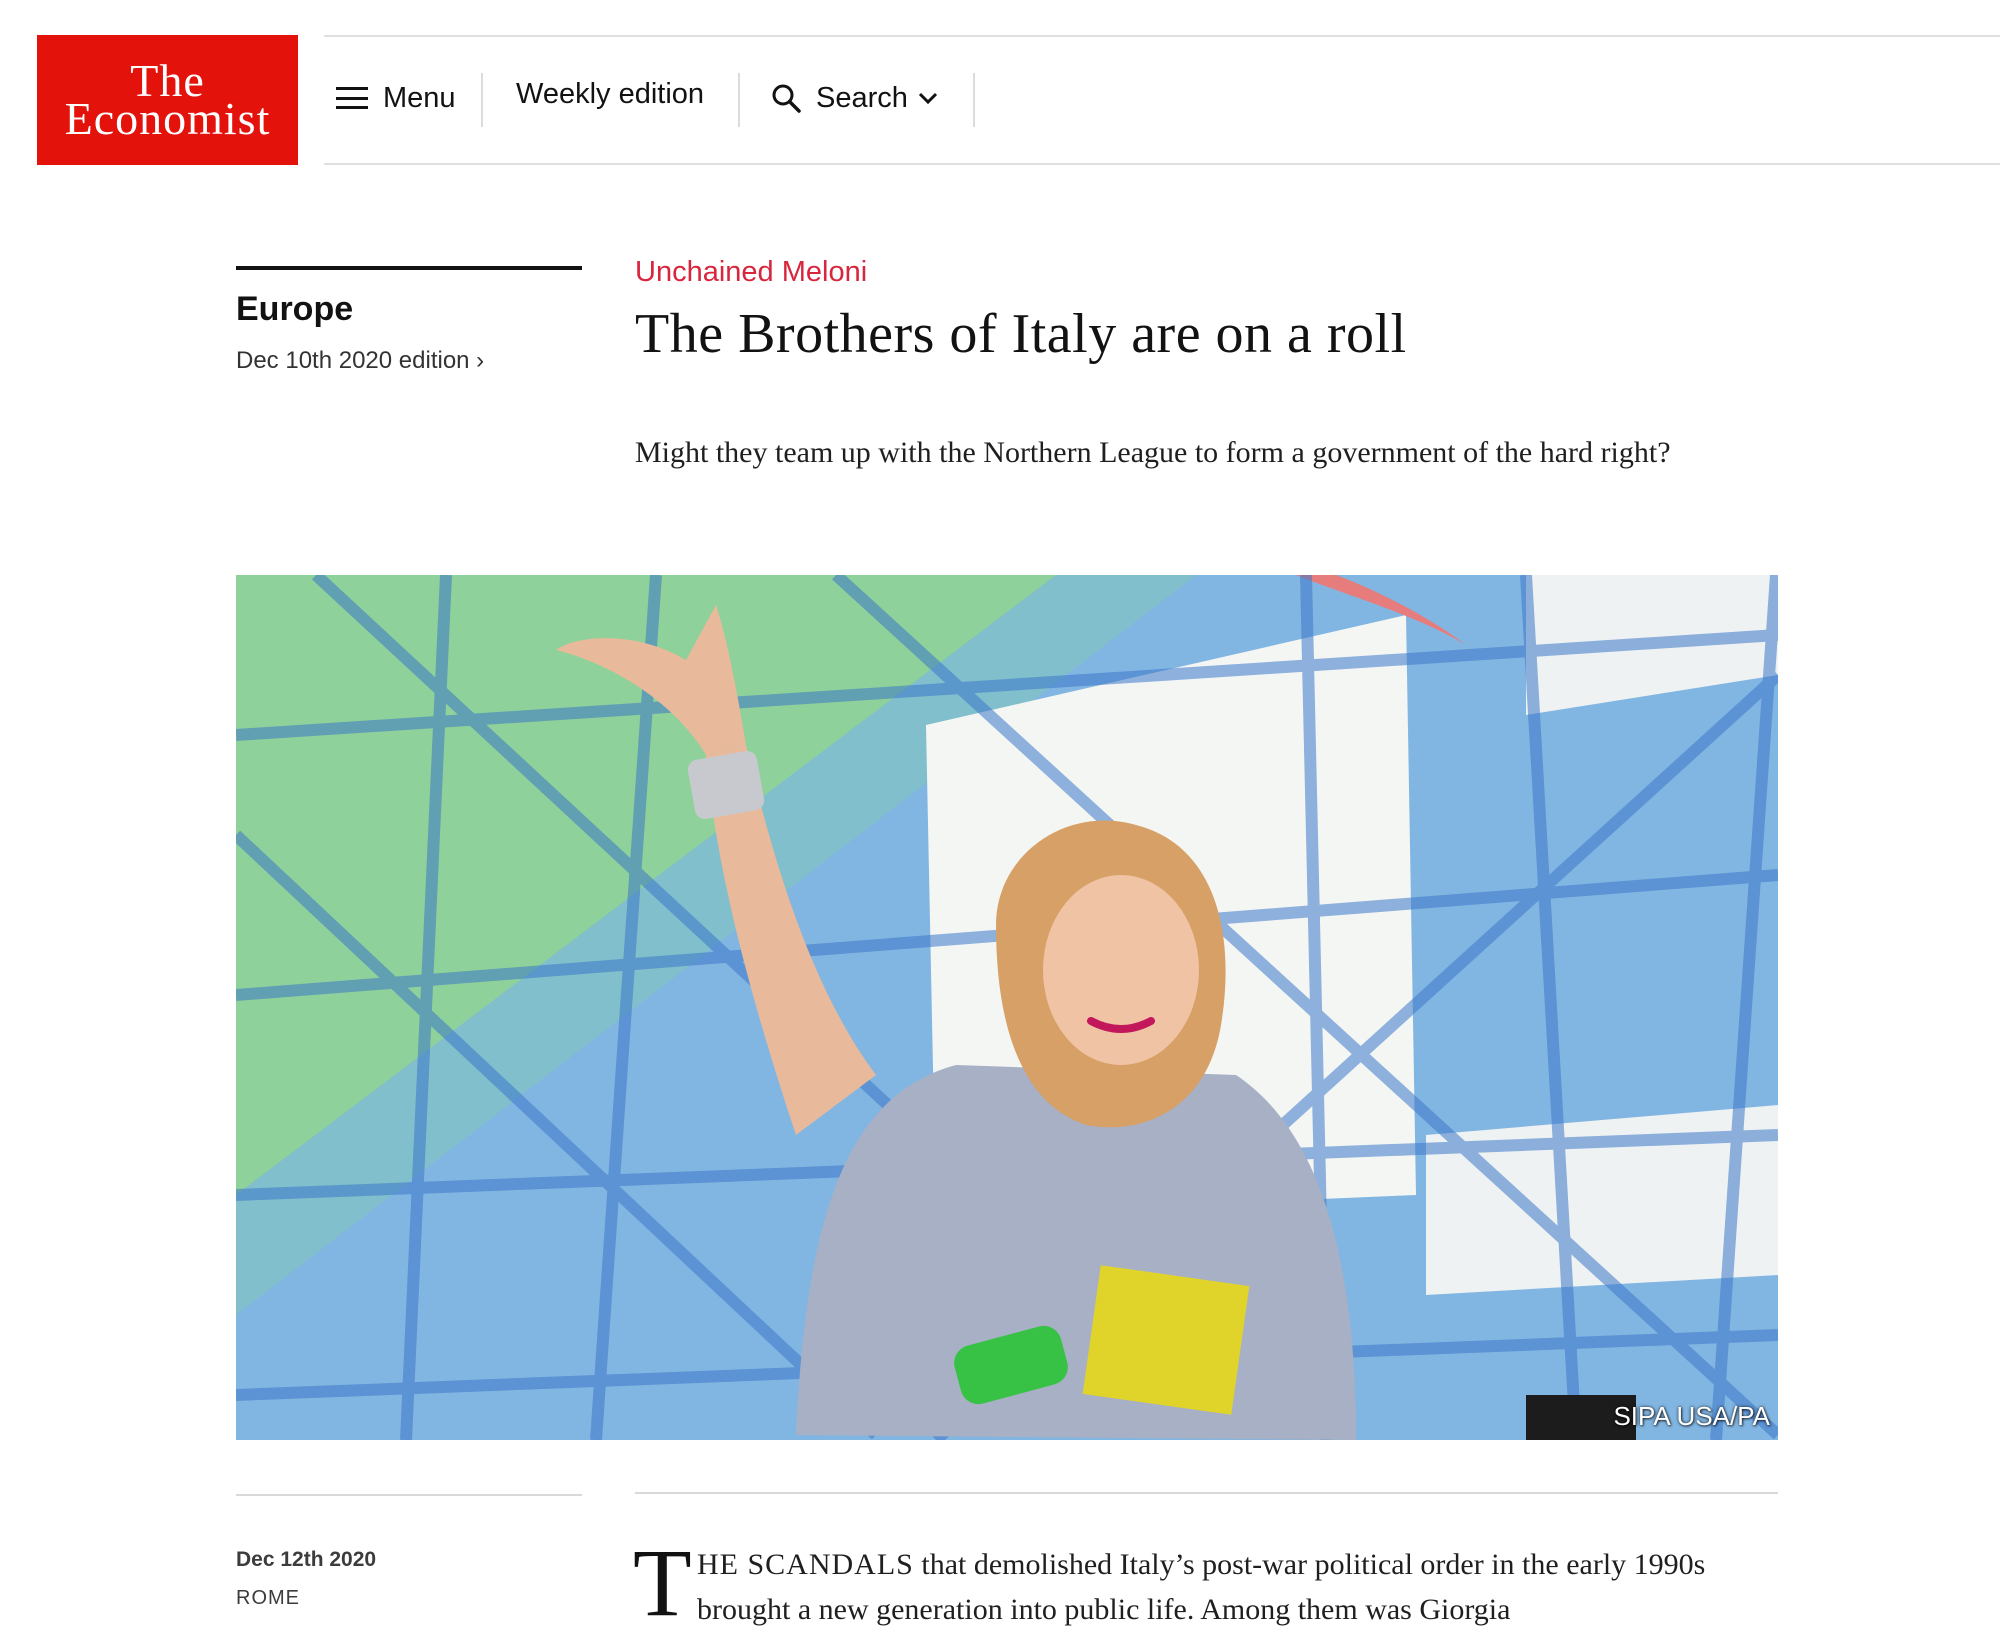 Image resolution: width=2000 pixels, height=1636 pixels. I want to click on section-link: Europe, so click(294, 309).